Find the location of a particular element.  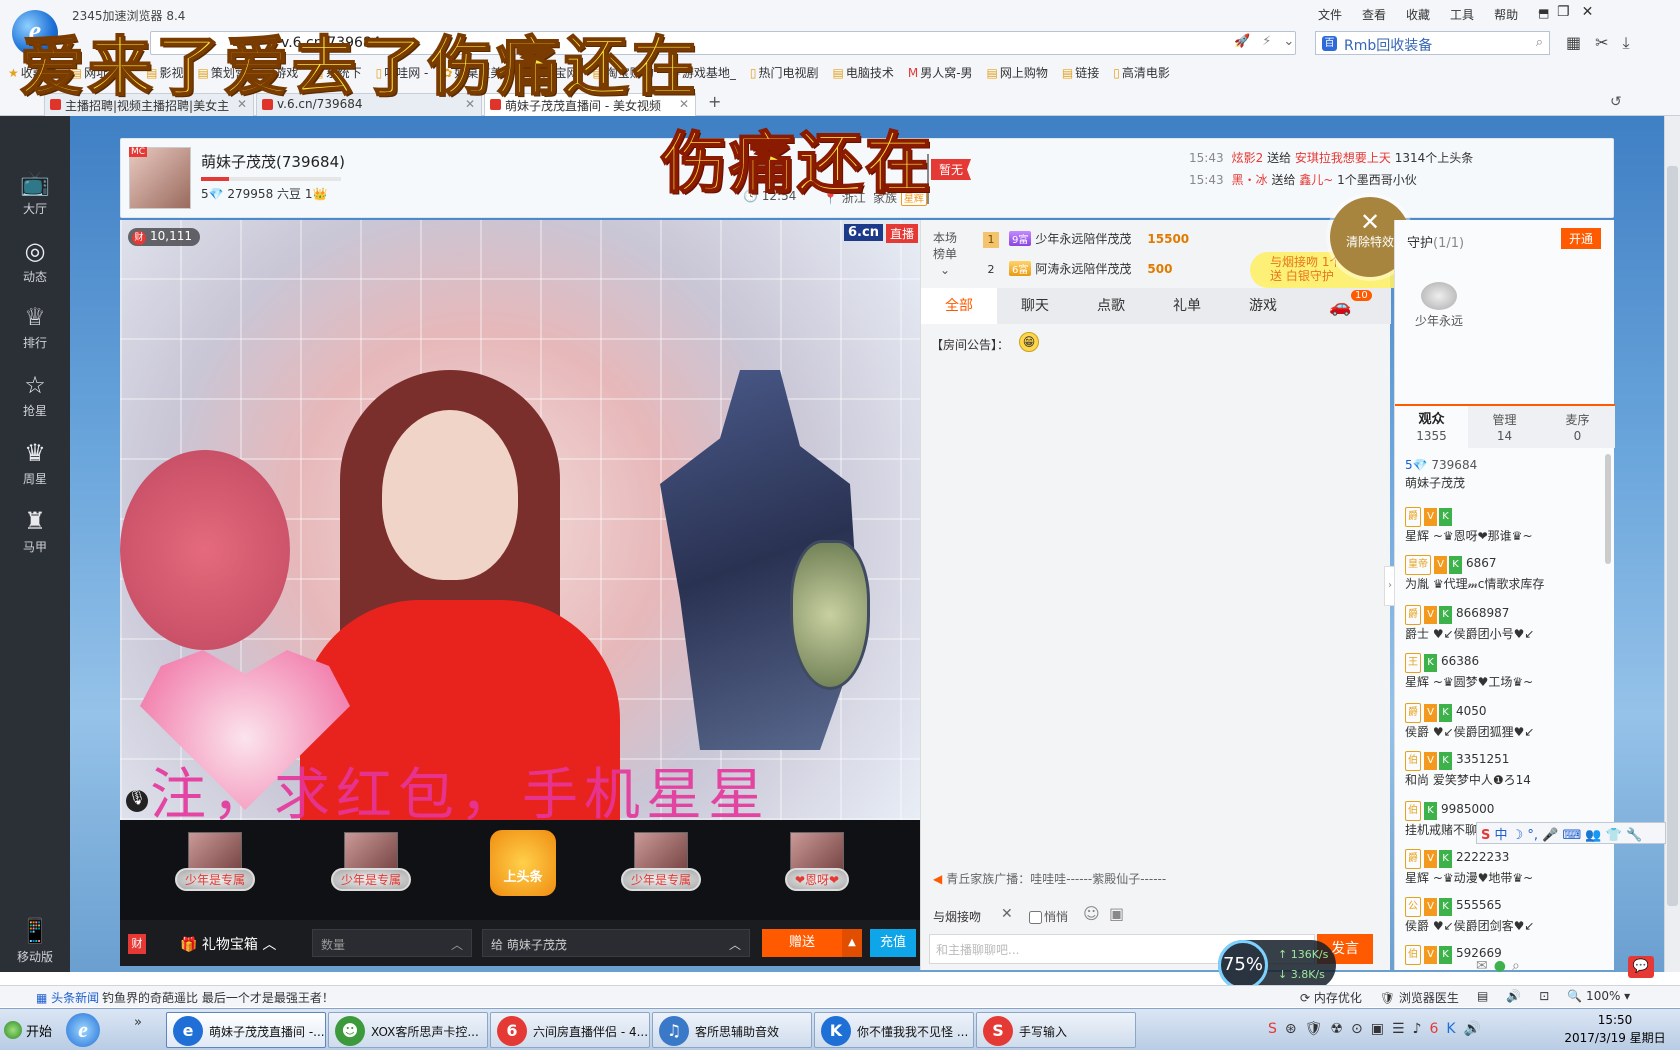

rocket-icon: 🚀 is located at coordinates (1242, 41).